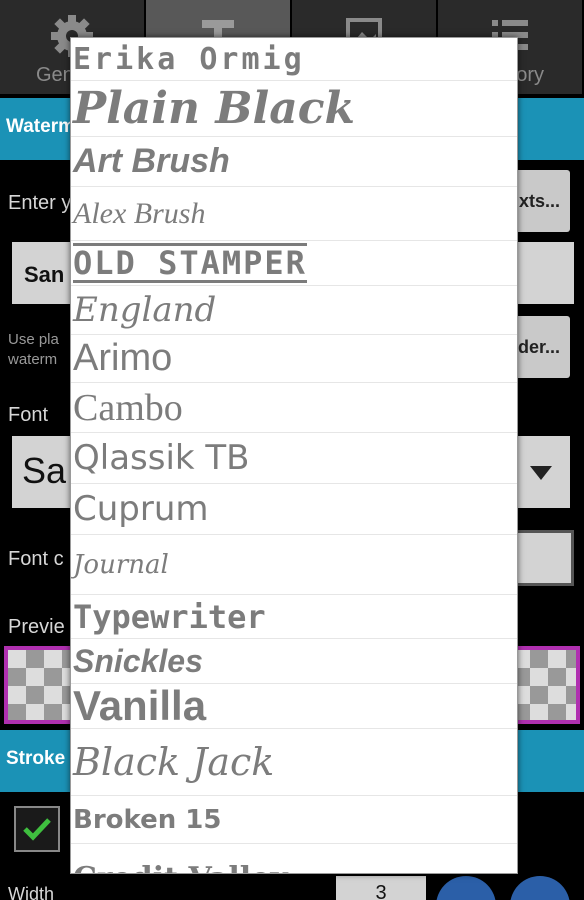 The height and width of the screenshot is (900, 584). Describe the element at coordinates (36, 627) in the screenshot. I see `preview-label: Previe` at that location.